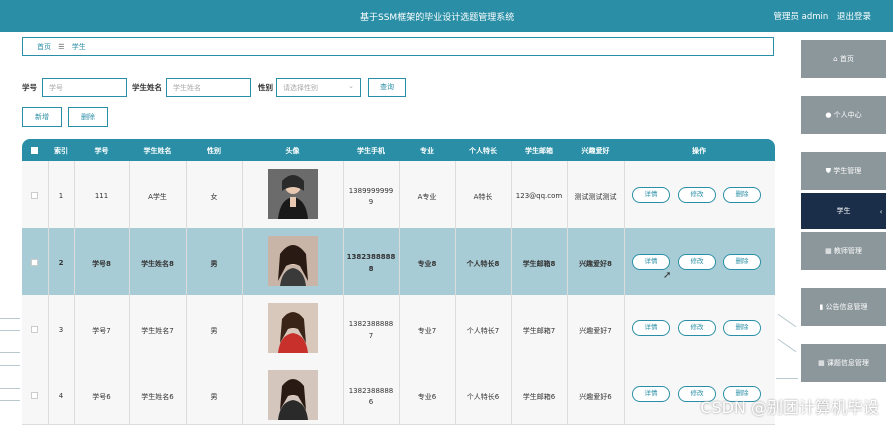 This screenshot has width=893, height=425. I want to click on cell-index: 2, so click(61, 263).